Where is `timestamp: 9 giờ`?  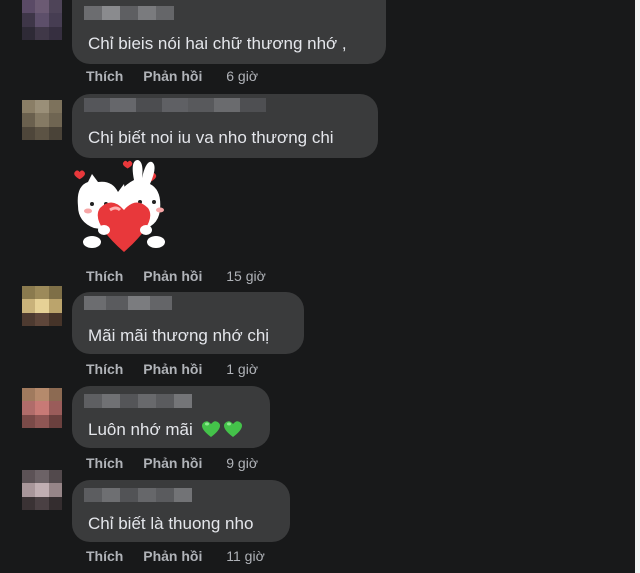
timestamp: 9 giờ is located at coordinates (242, 463).